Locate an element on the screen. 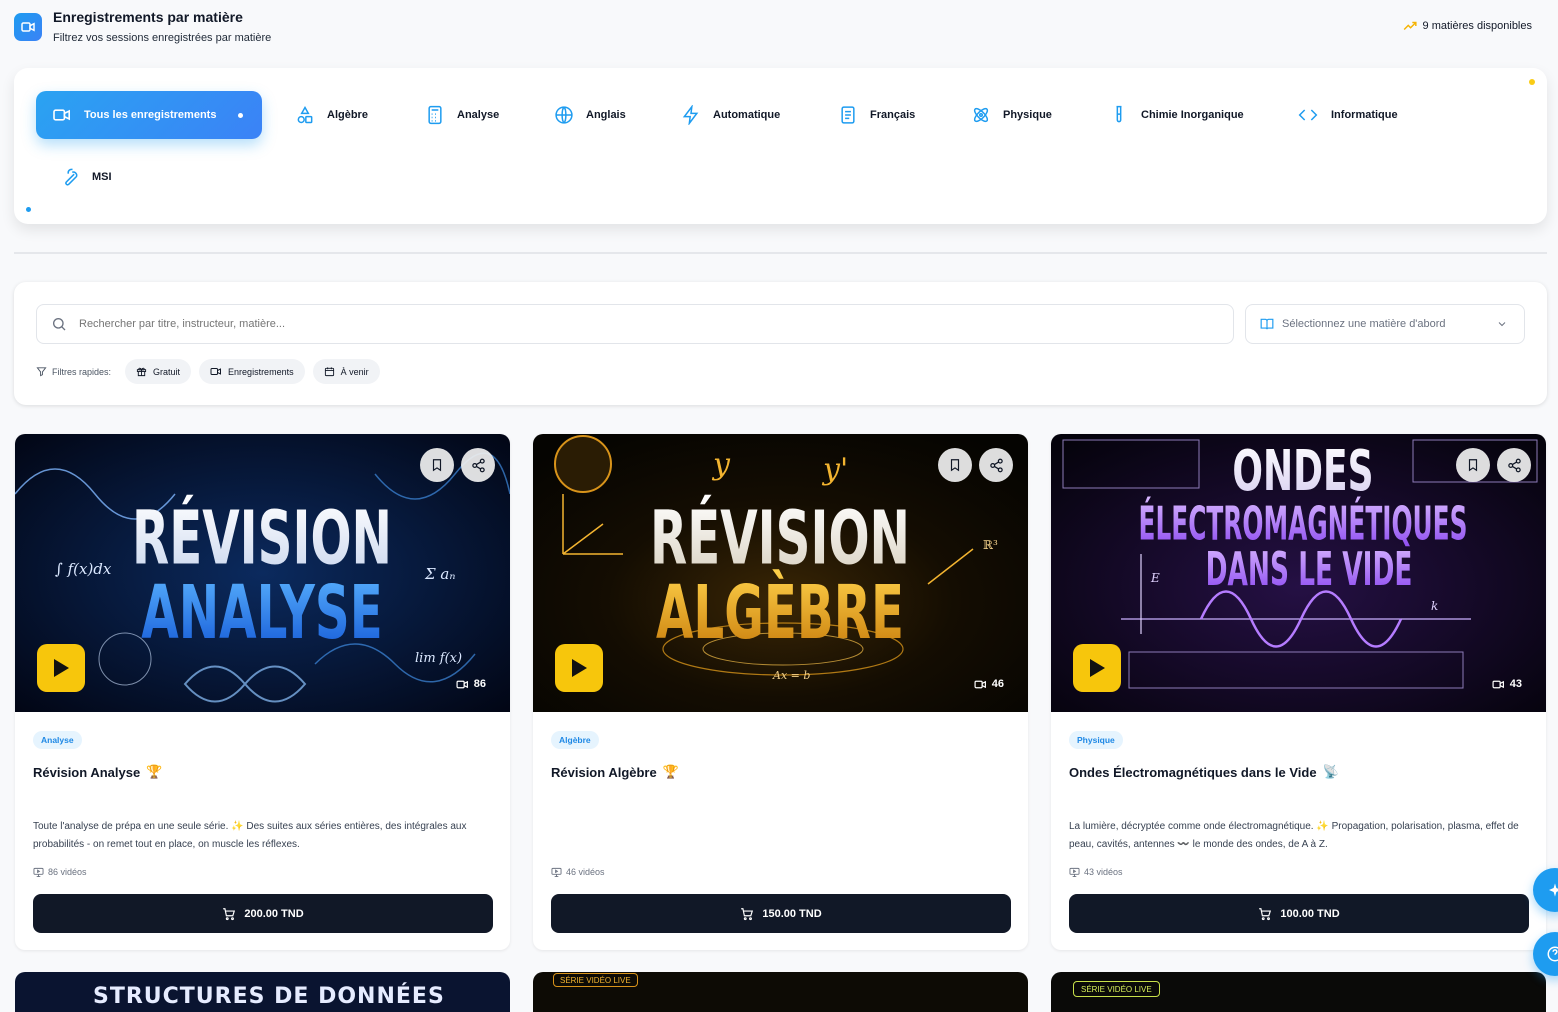  subject-badge: Physique is located at coordinates (1096, 740).